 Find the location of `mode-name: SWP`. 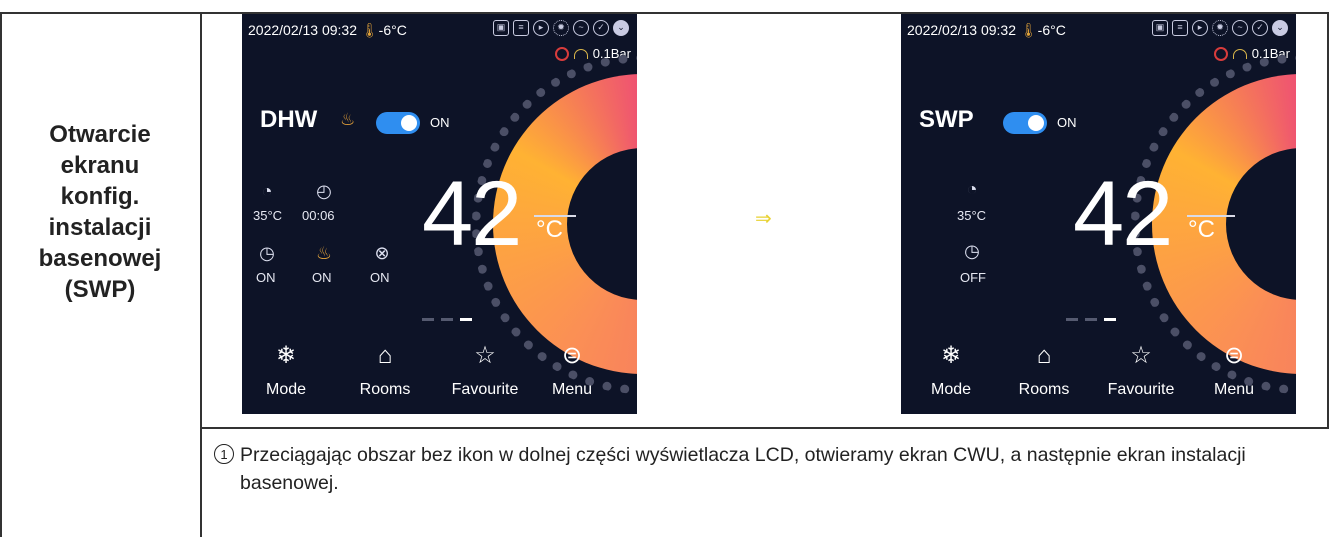

mode-name: SWP is located at coordinates (946, 119).